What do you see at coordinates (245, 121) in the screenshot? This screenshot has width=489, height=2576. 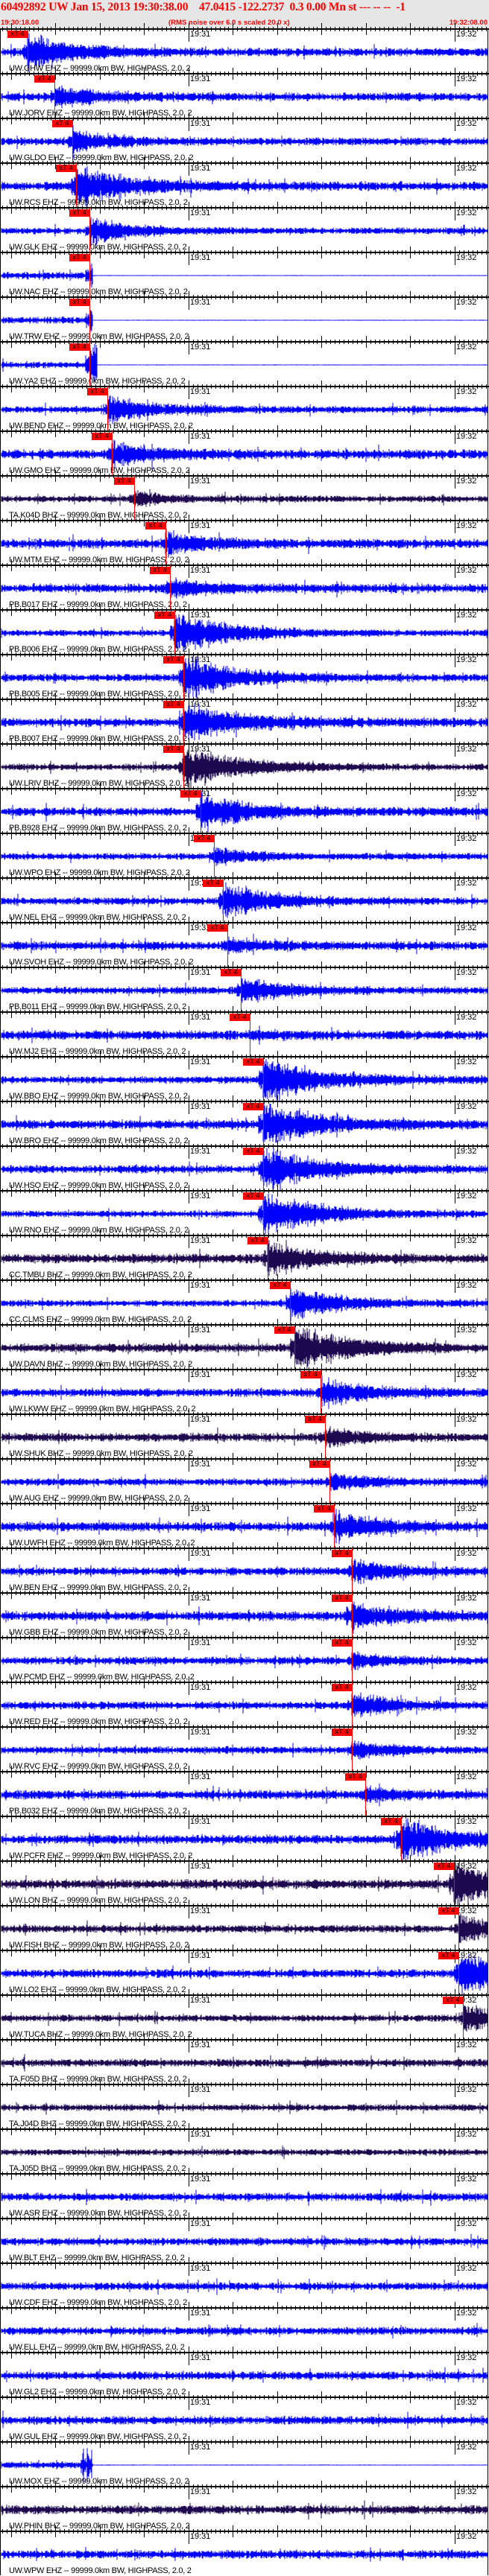 I see `time-axis` at bounding box center [245, 121].